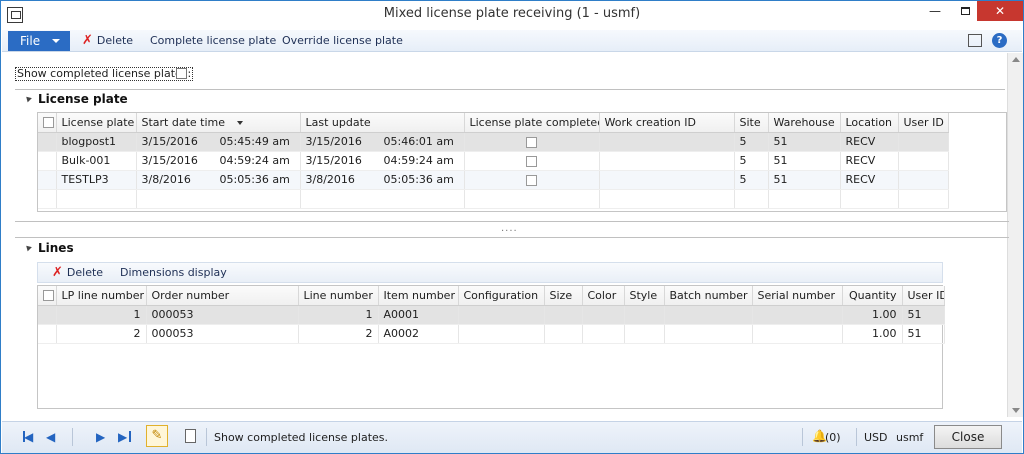 The image size is (1024, 454). What do you see at coordinates (96, 123) in the screenshot?
I see `column-header-license-plate: License plate` at bounding box center [96, 123].